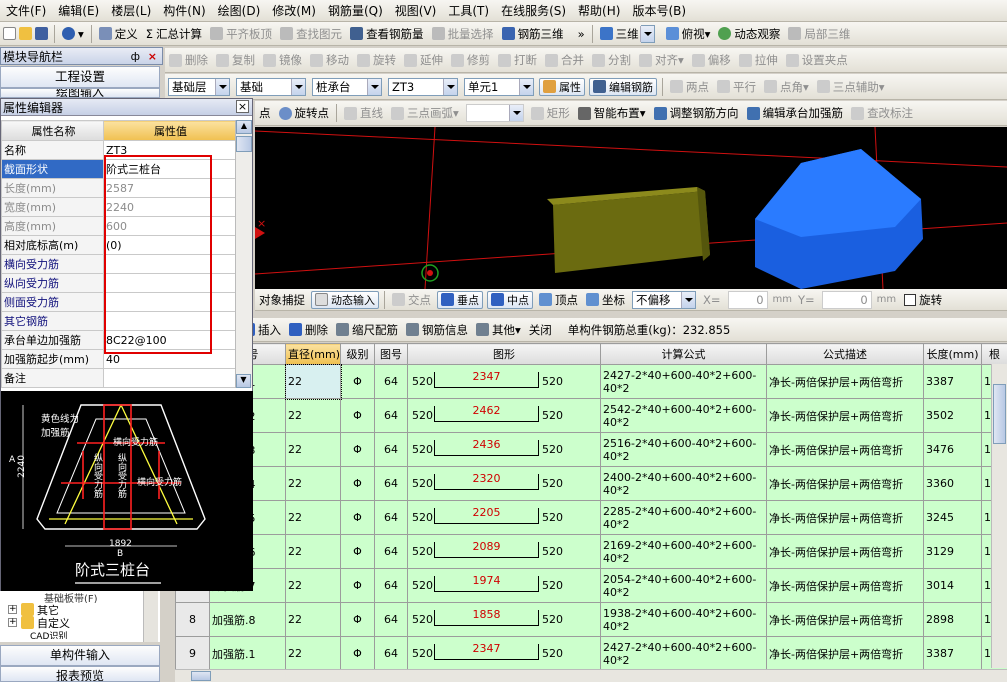 The width and height of the screenshot is (1007, 682). Describe the element at coordinates (683, 415) in the screenshot. I see `cell-f: 2542-2*40+600-40*2+600-40*2` at that location.